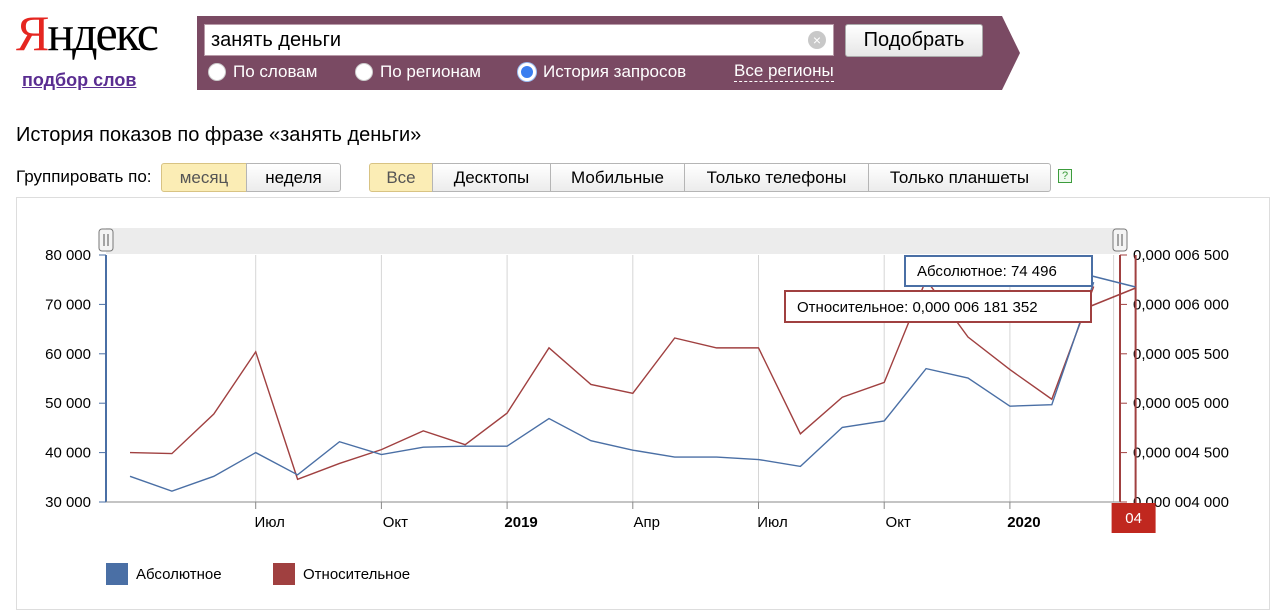  Describe the element at coordinates (1181, 304) in the screenshot. I see `y-right-tick-label: 0,000 006 000` at that location.